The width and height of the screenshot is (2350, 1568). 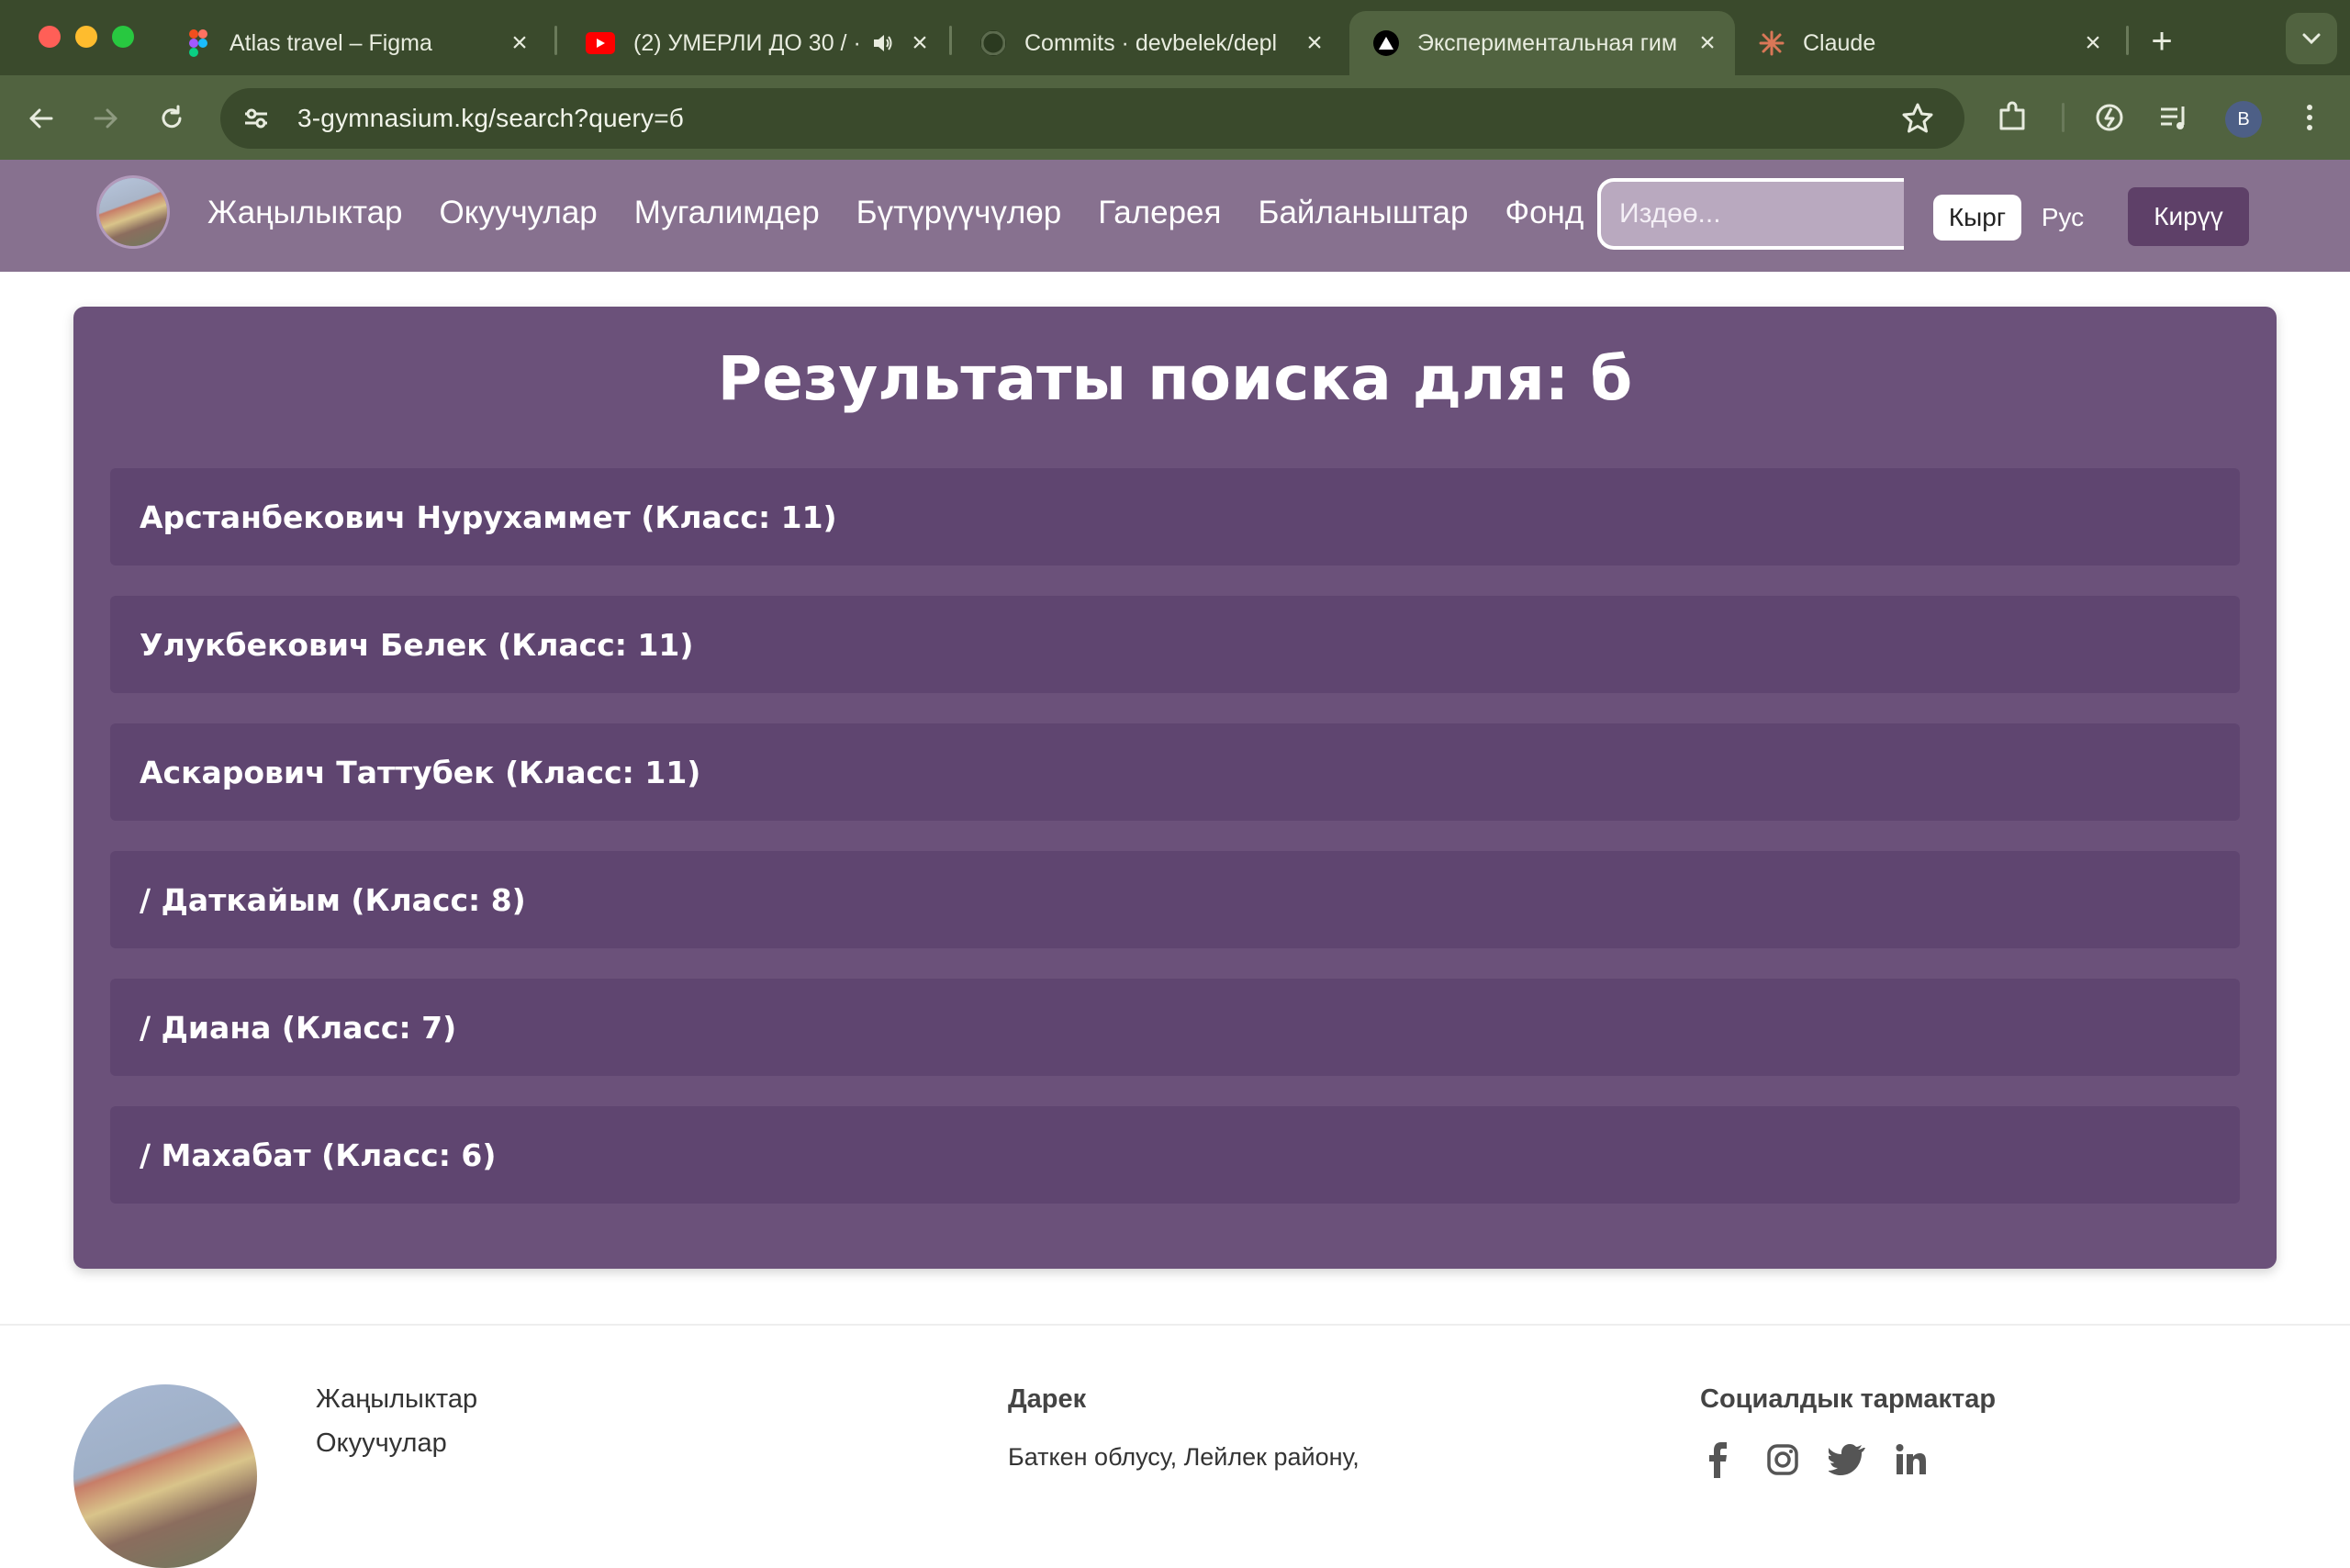 What do you see at coordinates (491, 118) in the screenshot?
I see `url-text: 3-gymnasium.kg/search?query=б` at bounding box center [491, 118].